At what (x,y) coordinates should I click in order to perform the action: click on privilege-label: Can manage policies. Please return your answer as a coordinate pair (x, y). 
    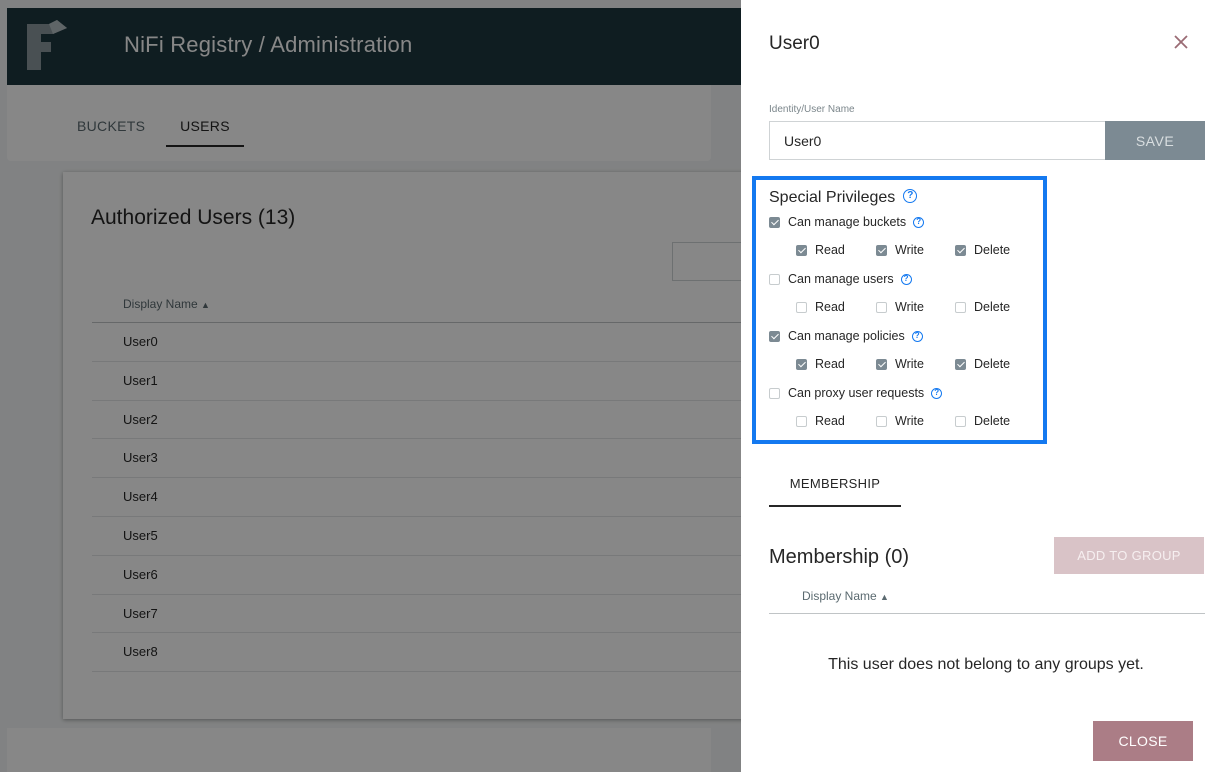
    Looking at the image, I should click on (846, 336).